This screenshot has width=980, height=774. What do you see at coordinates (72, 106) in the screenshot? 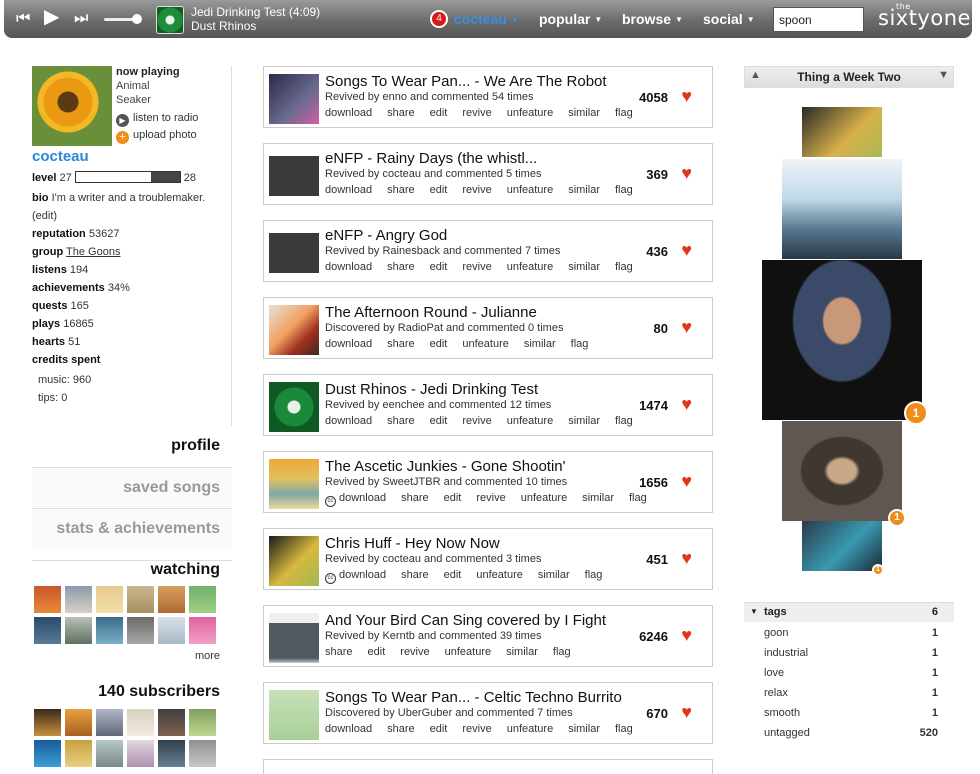
I see `avatar` at bounding box center [72, 106].